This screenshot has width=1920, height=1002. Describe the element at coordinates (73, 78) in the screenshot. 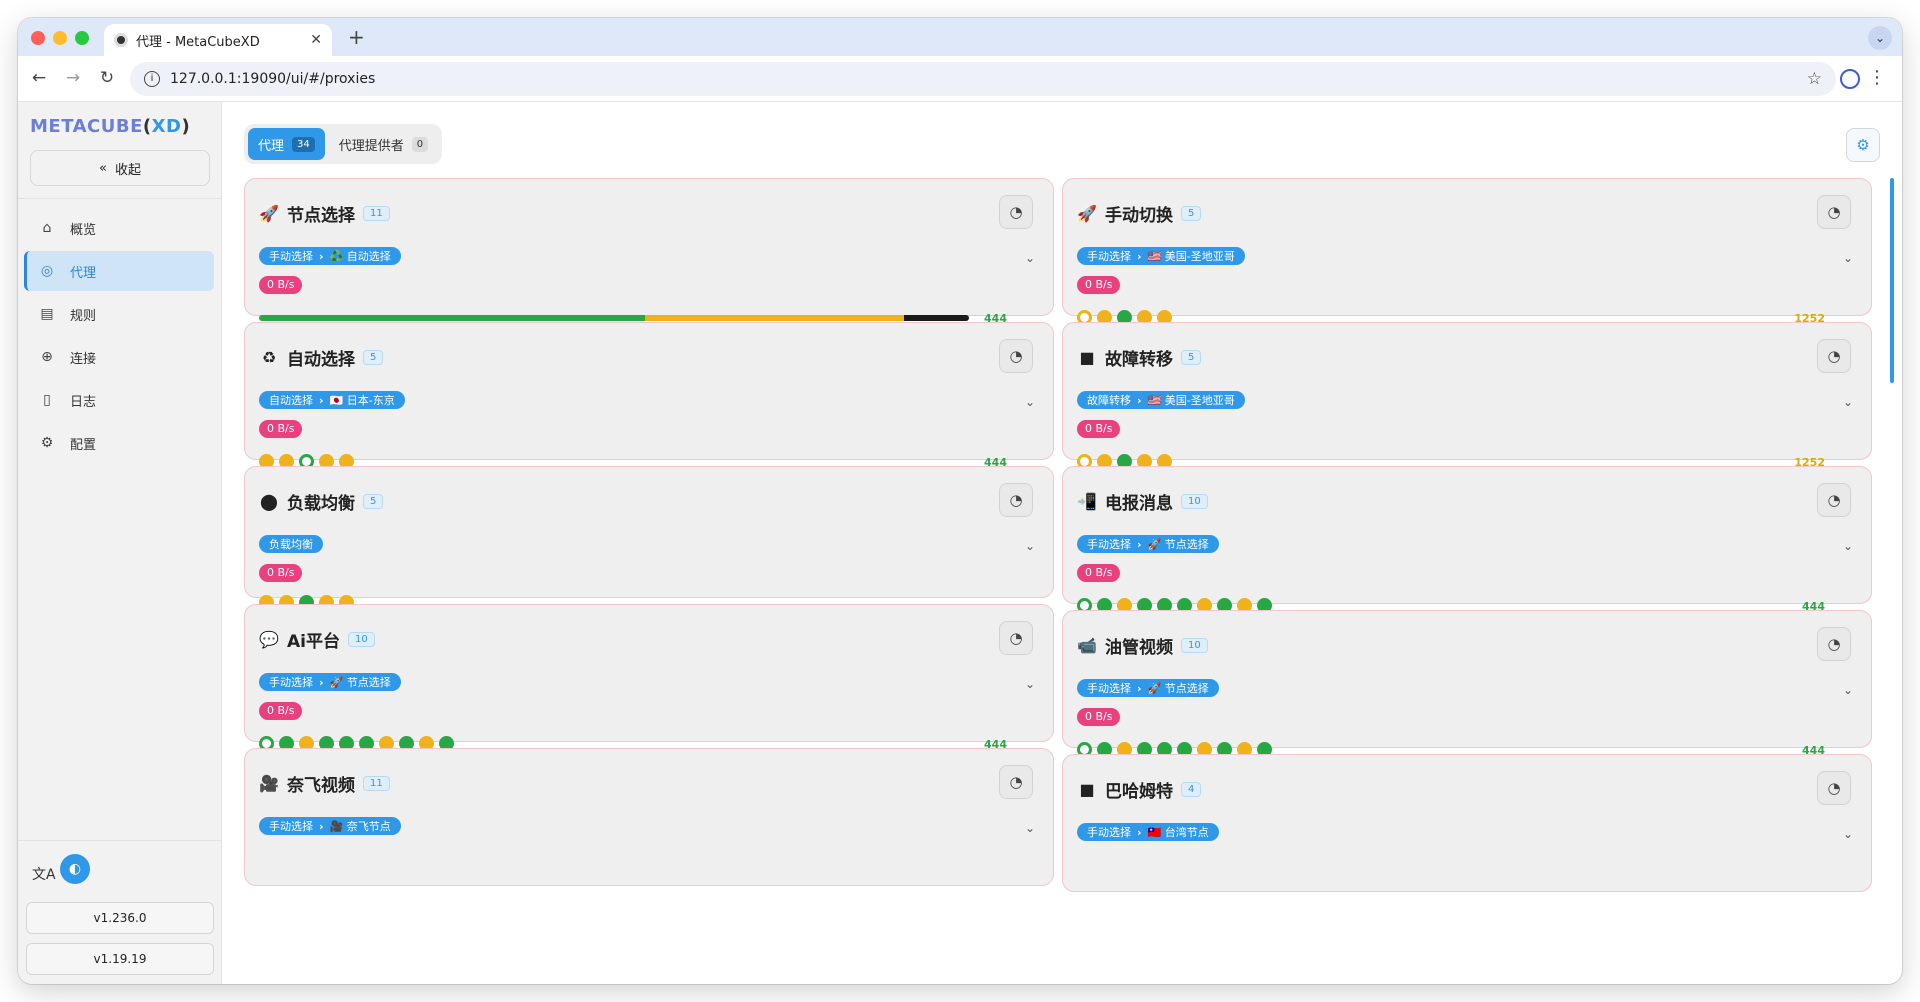

I see `forward-arrow-icon: →` at that location.